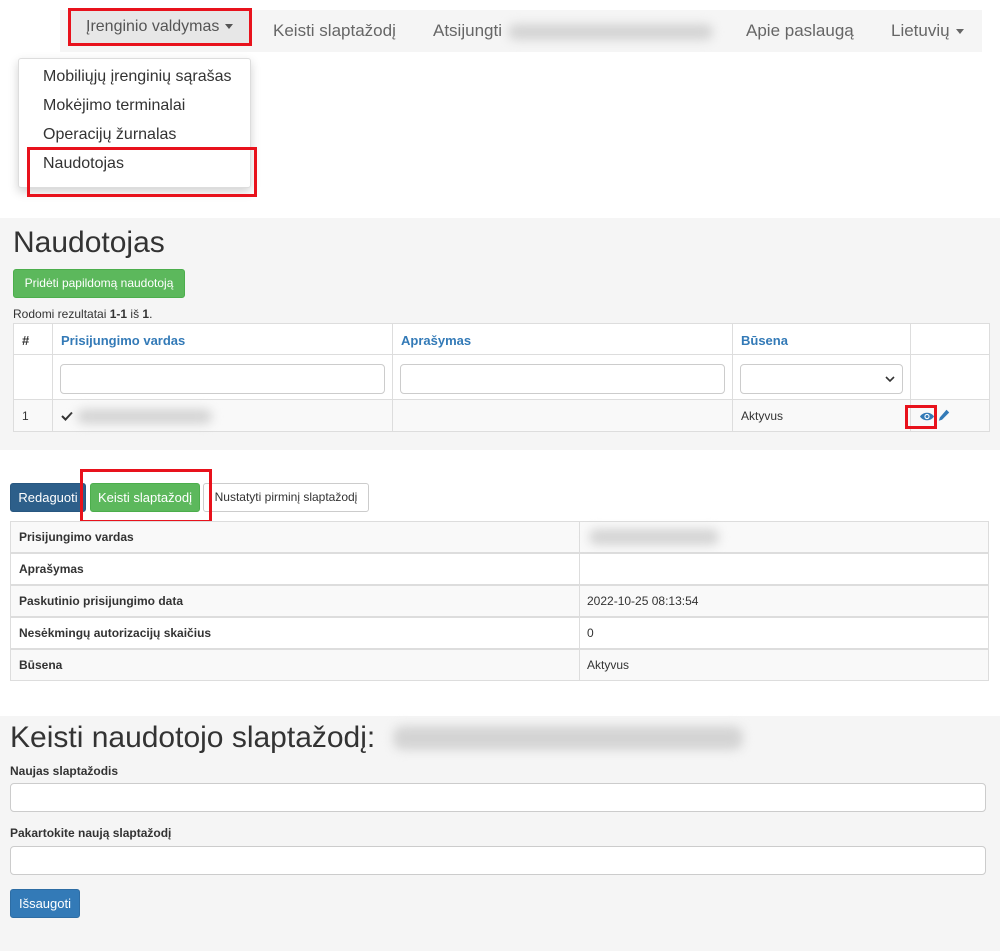 The height and width of the screenshot is (951, 1000). What do you see at coordinates (590, 633) in the screenshot?
I see `detail-value: 0` at bounding box center [590, 633].